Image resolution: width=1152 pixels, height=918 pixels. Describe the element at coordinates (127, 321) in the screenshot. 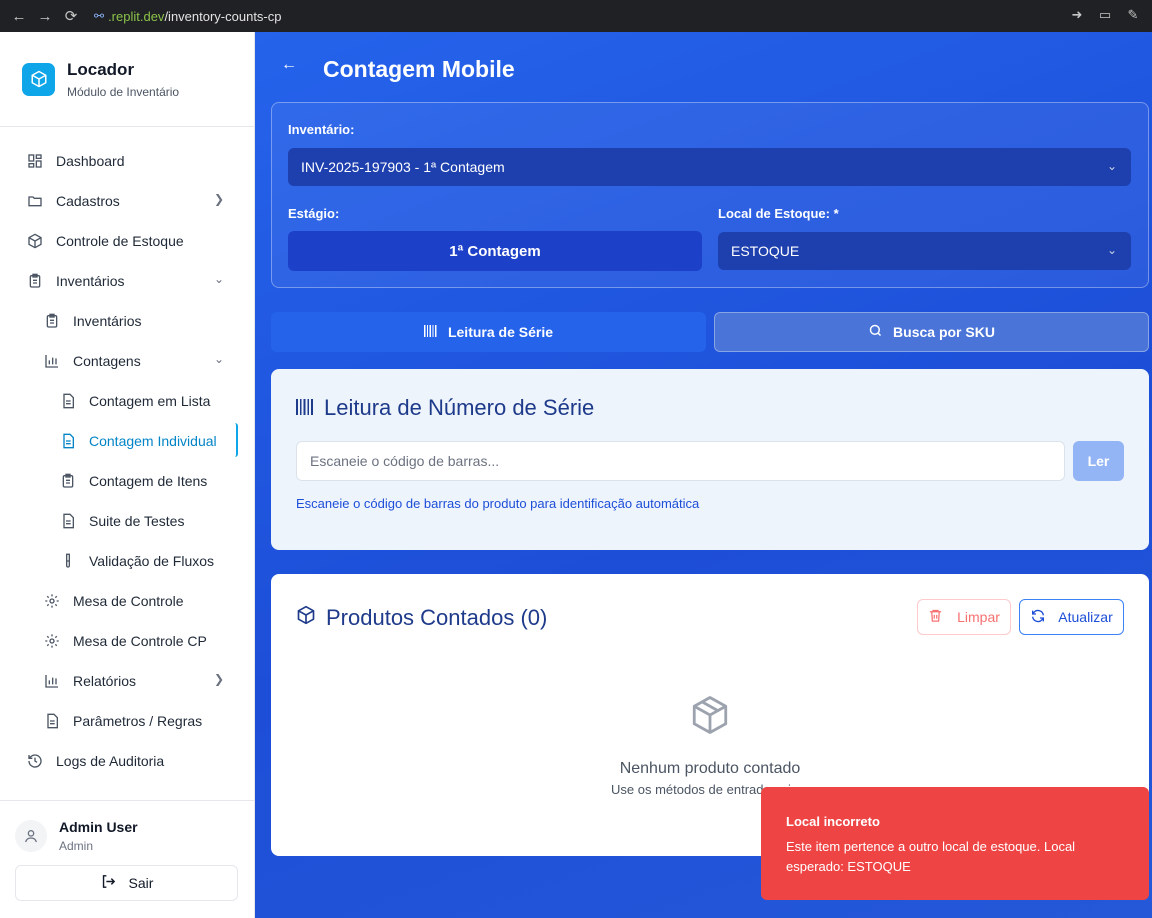

I see `sidebar-item-inventarios-sub: Inventários` at that location.